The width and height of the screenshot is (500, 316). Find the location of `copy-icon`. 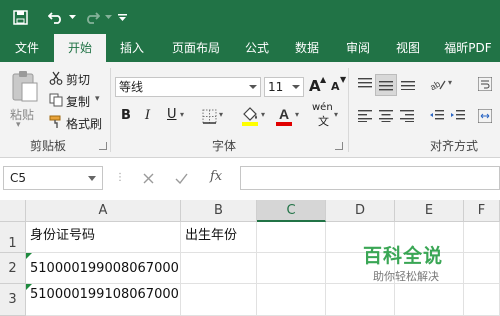

copy-icon is located at coordinates (56, 100).